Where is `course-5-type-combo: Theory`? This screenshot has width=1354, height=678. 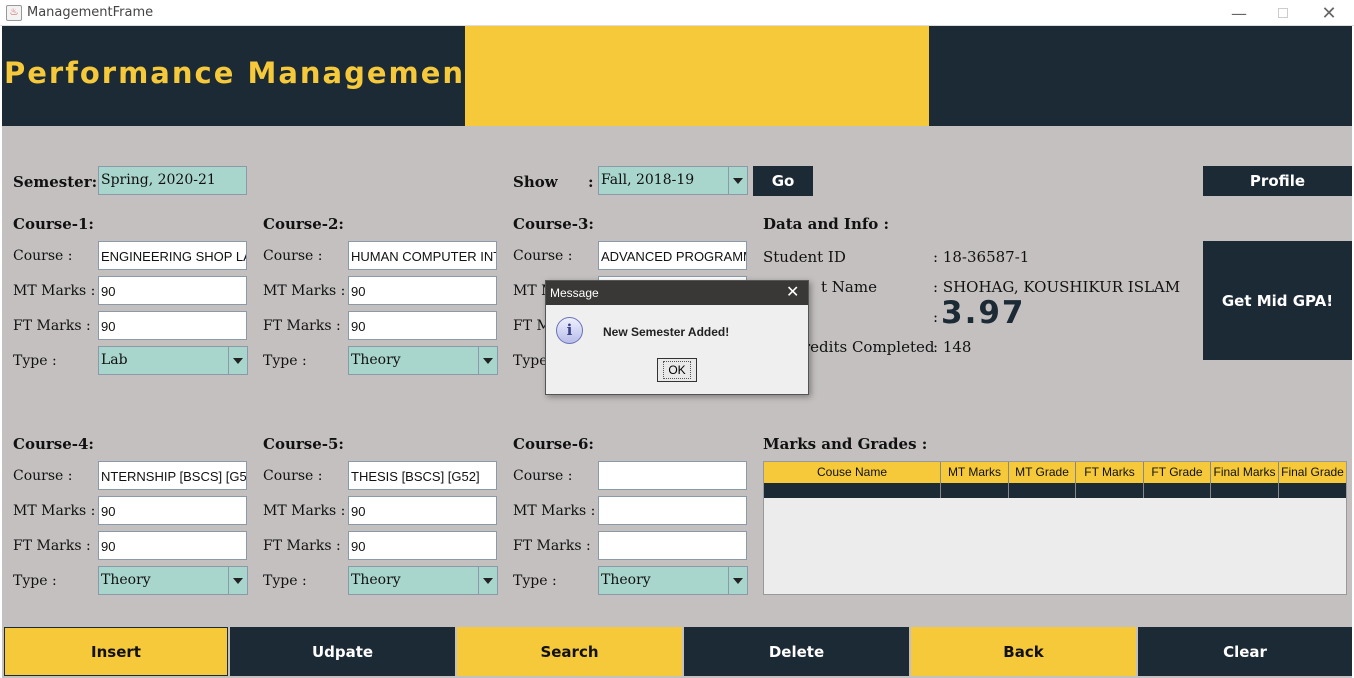
course-5-type-combo: Theory is located at coordinates (423, 580).